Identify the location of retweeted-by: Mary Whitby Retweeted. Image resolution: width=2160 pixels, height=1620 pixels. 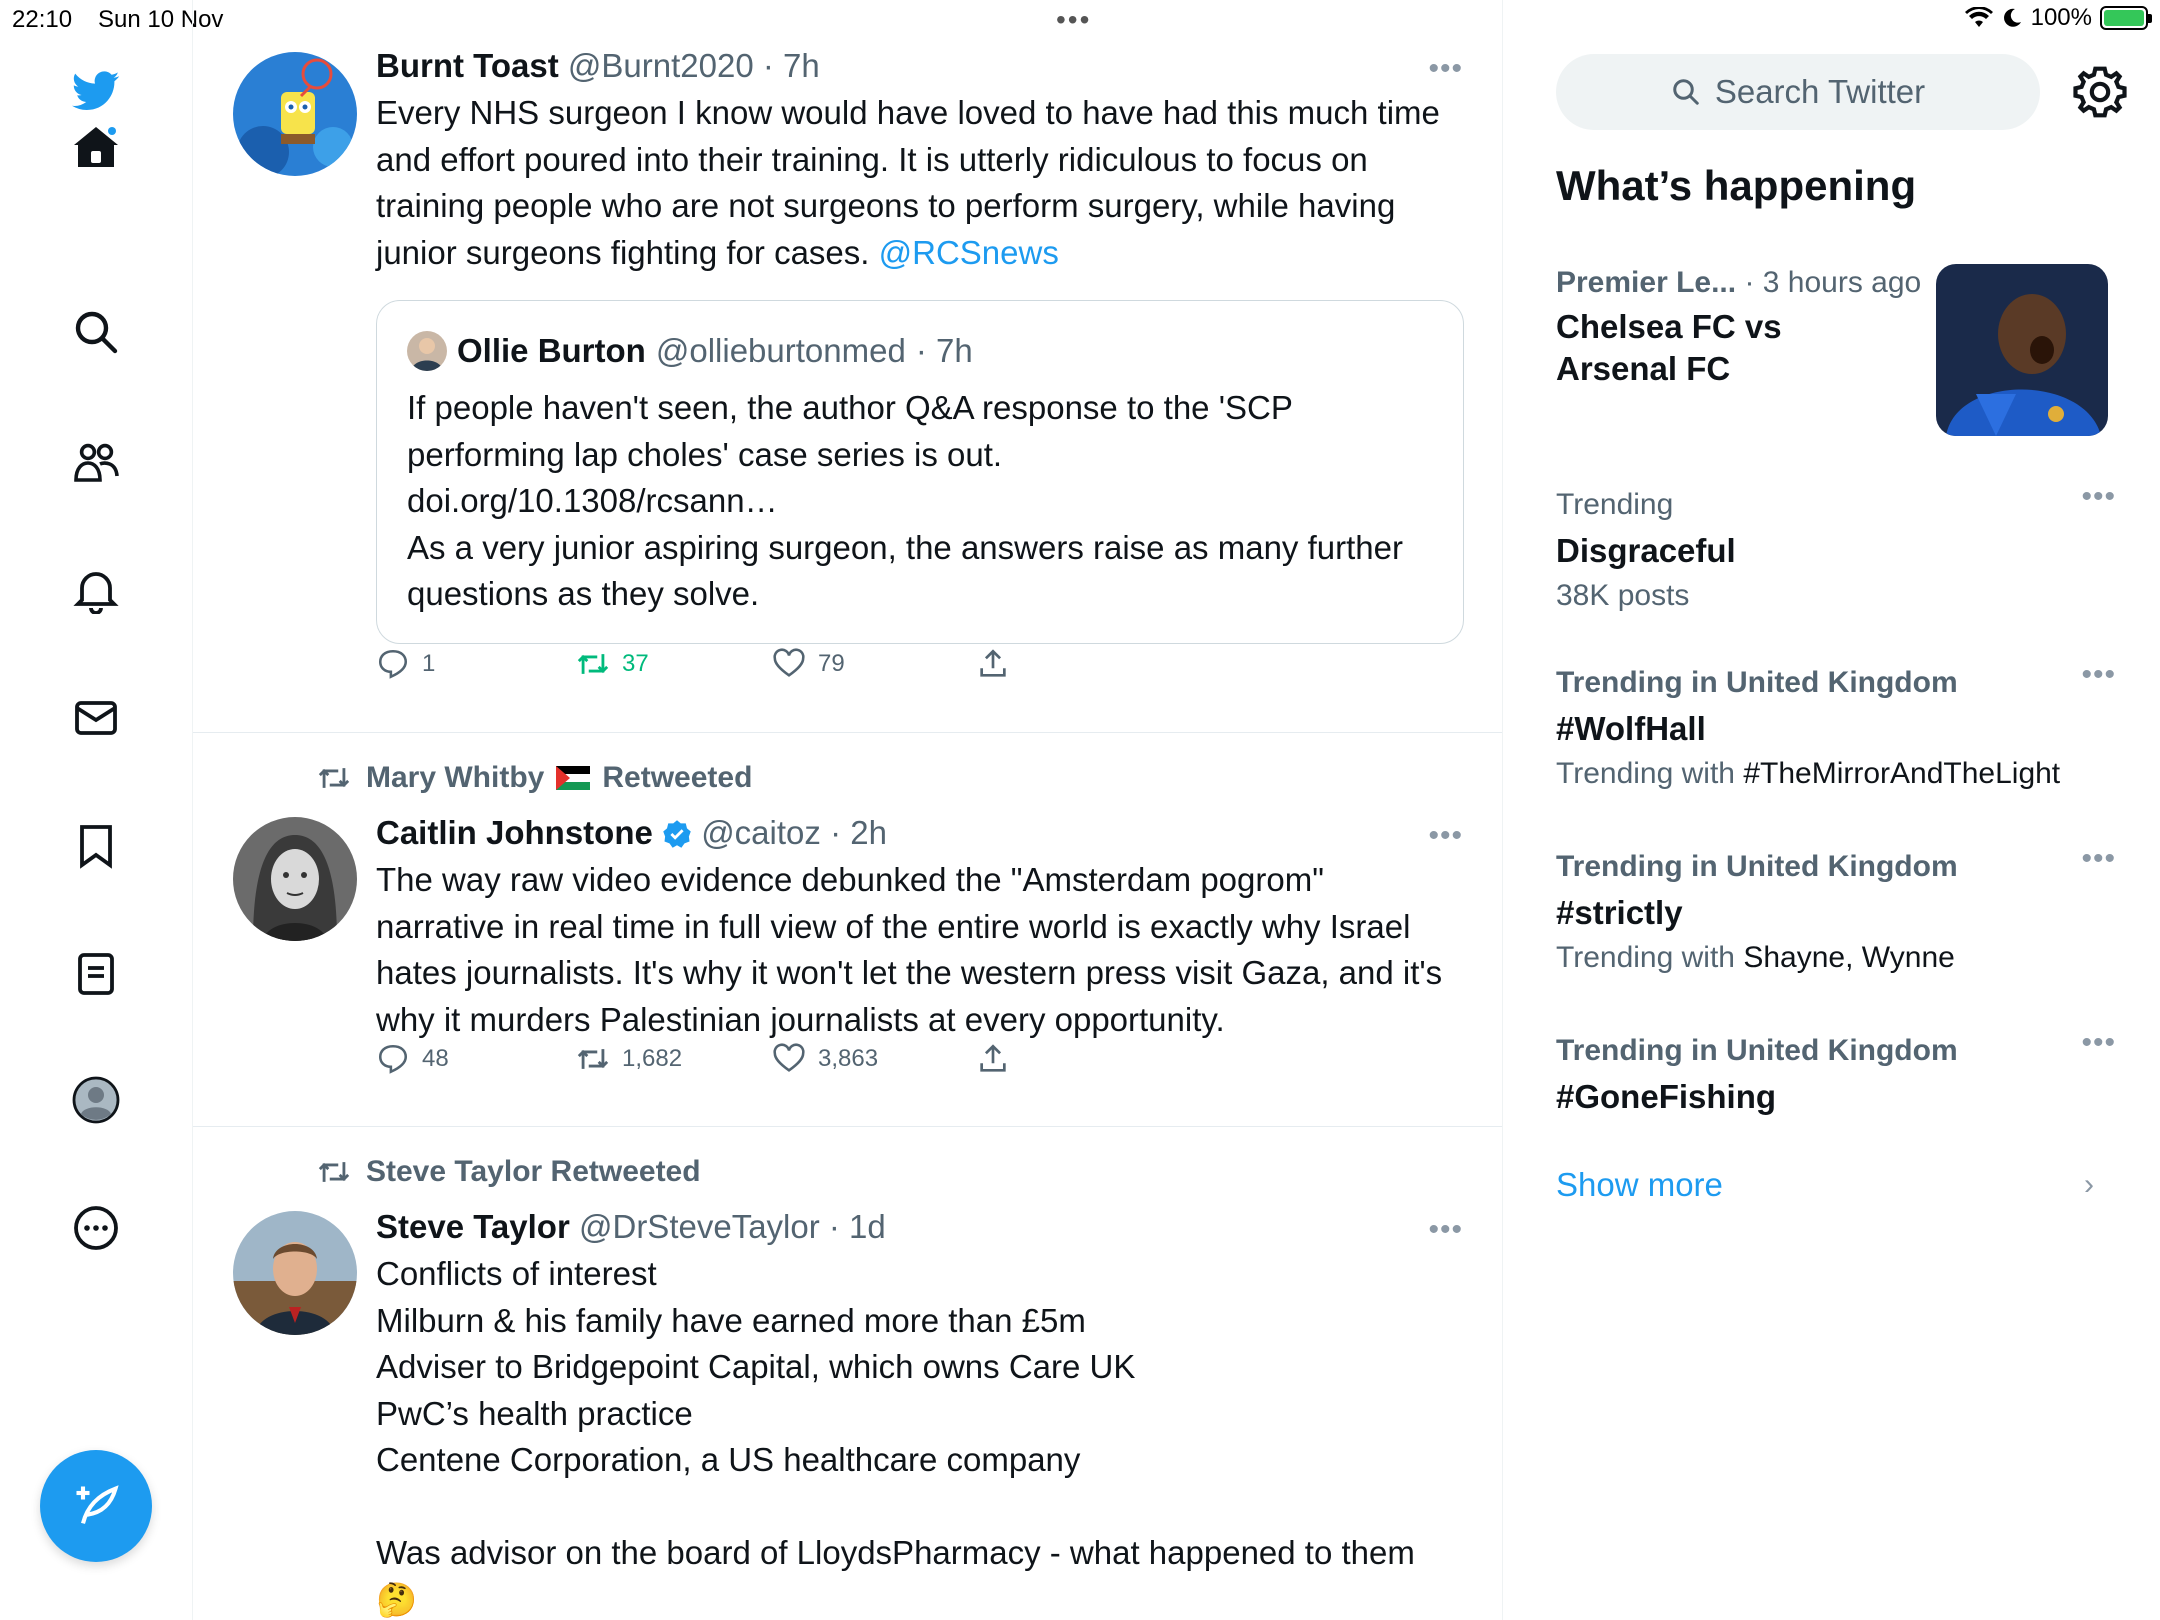
(533, 778).